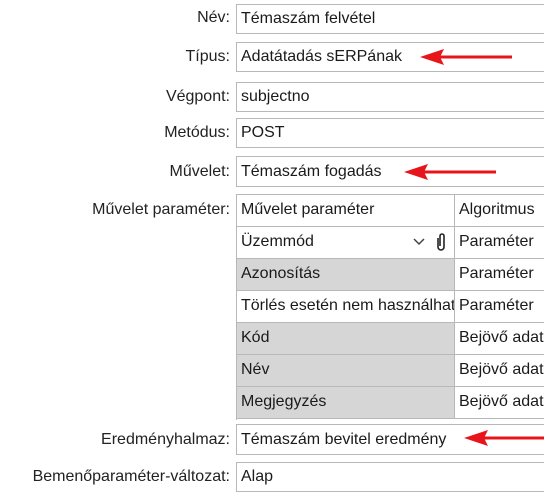 This screenshot has height=493, width=544. What do you see at coordinates (213, 17) in the screenshot?
I see `nev-label: Név:` at bounding box center [213, 17].